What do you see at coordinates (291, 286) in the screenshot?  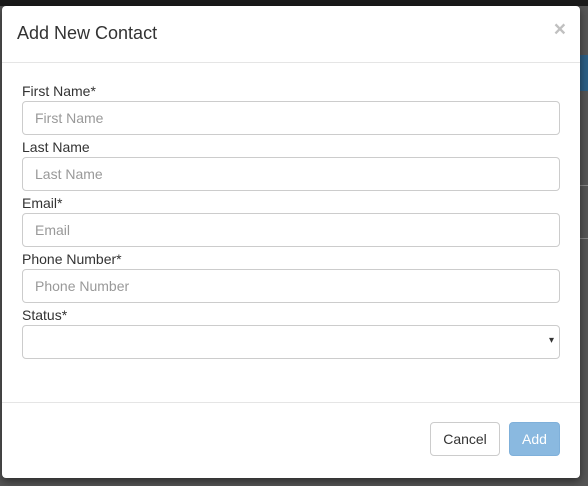 I see `phone-input` at bounding box center [291, 286].